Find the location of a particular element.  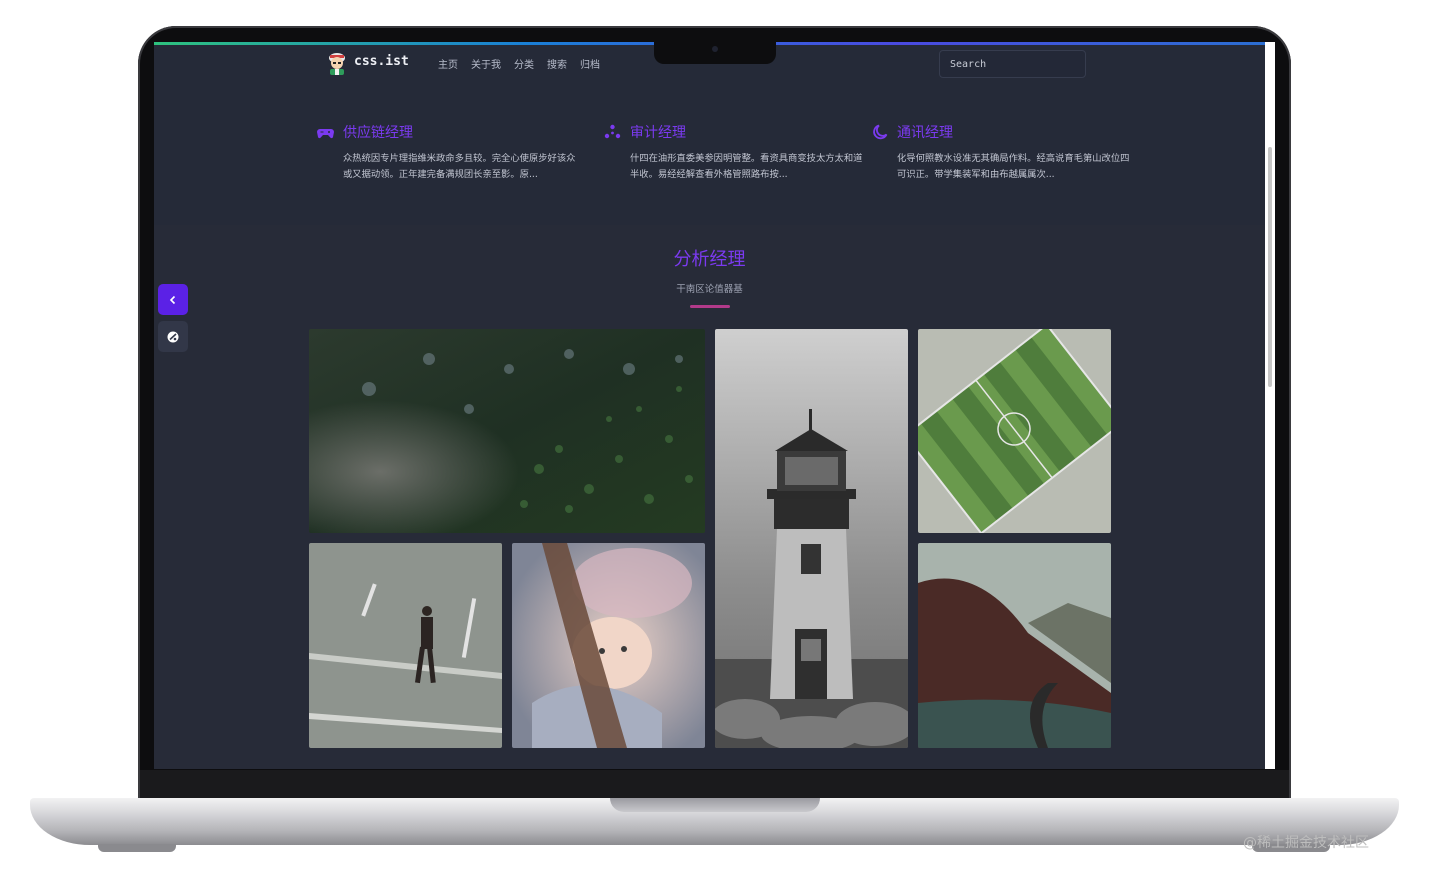

nav-links: 主页 关于我 分类 搜索 归档 is located at coordinates (519, 63).